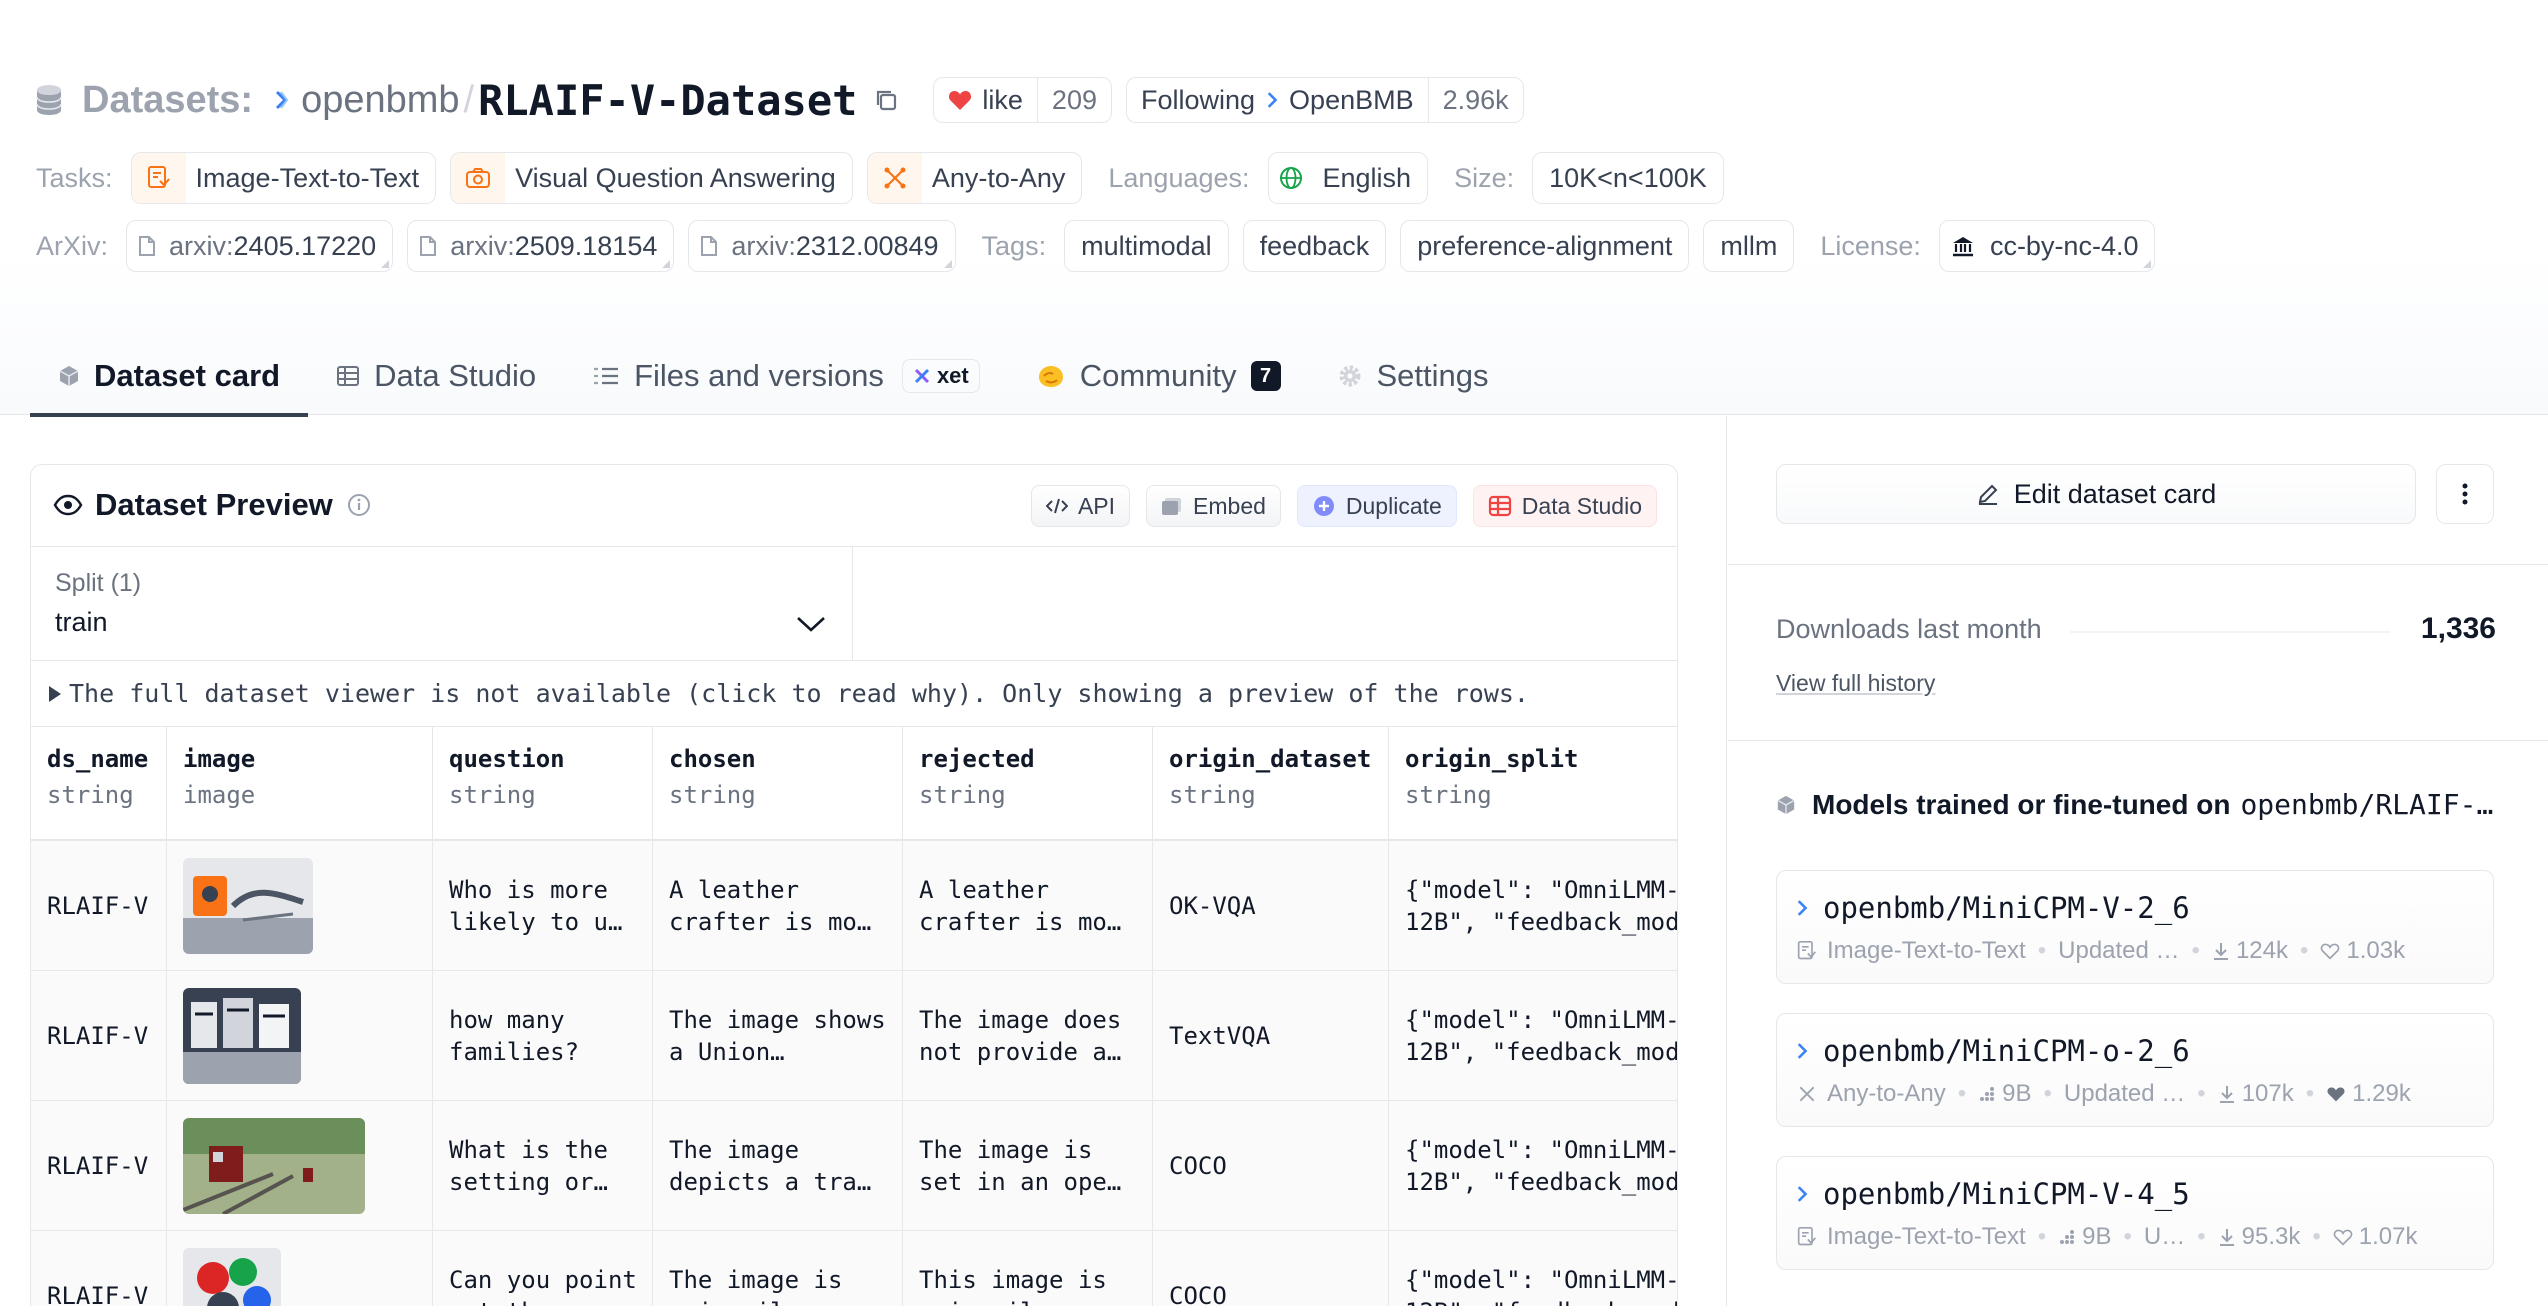 This screenshot has height=1306, width=2548. Describe the element at coordinates (1172, 506) in the screenshot. I see `embed-icon` at that location.